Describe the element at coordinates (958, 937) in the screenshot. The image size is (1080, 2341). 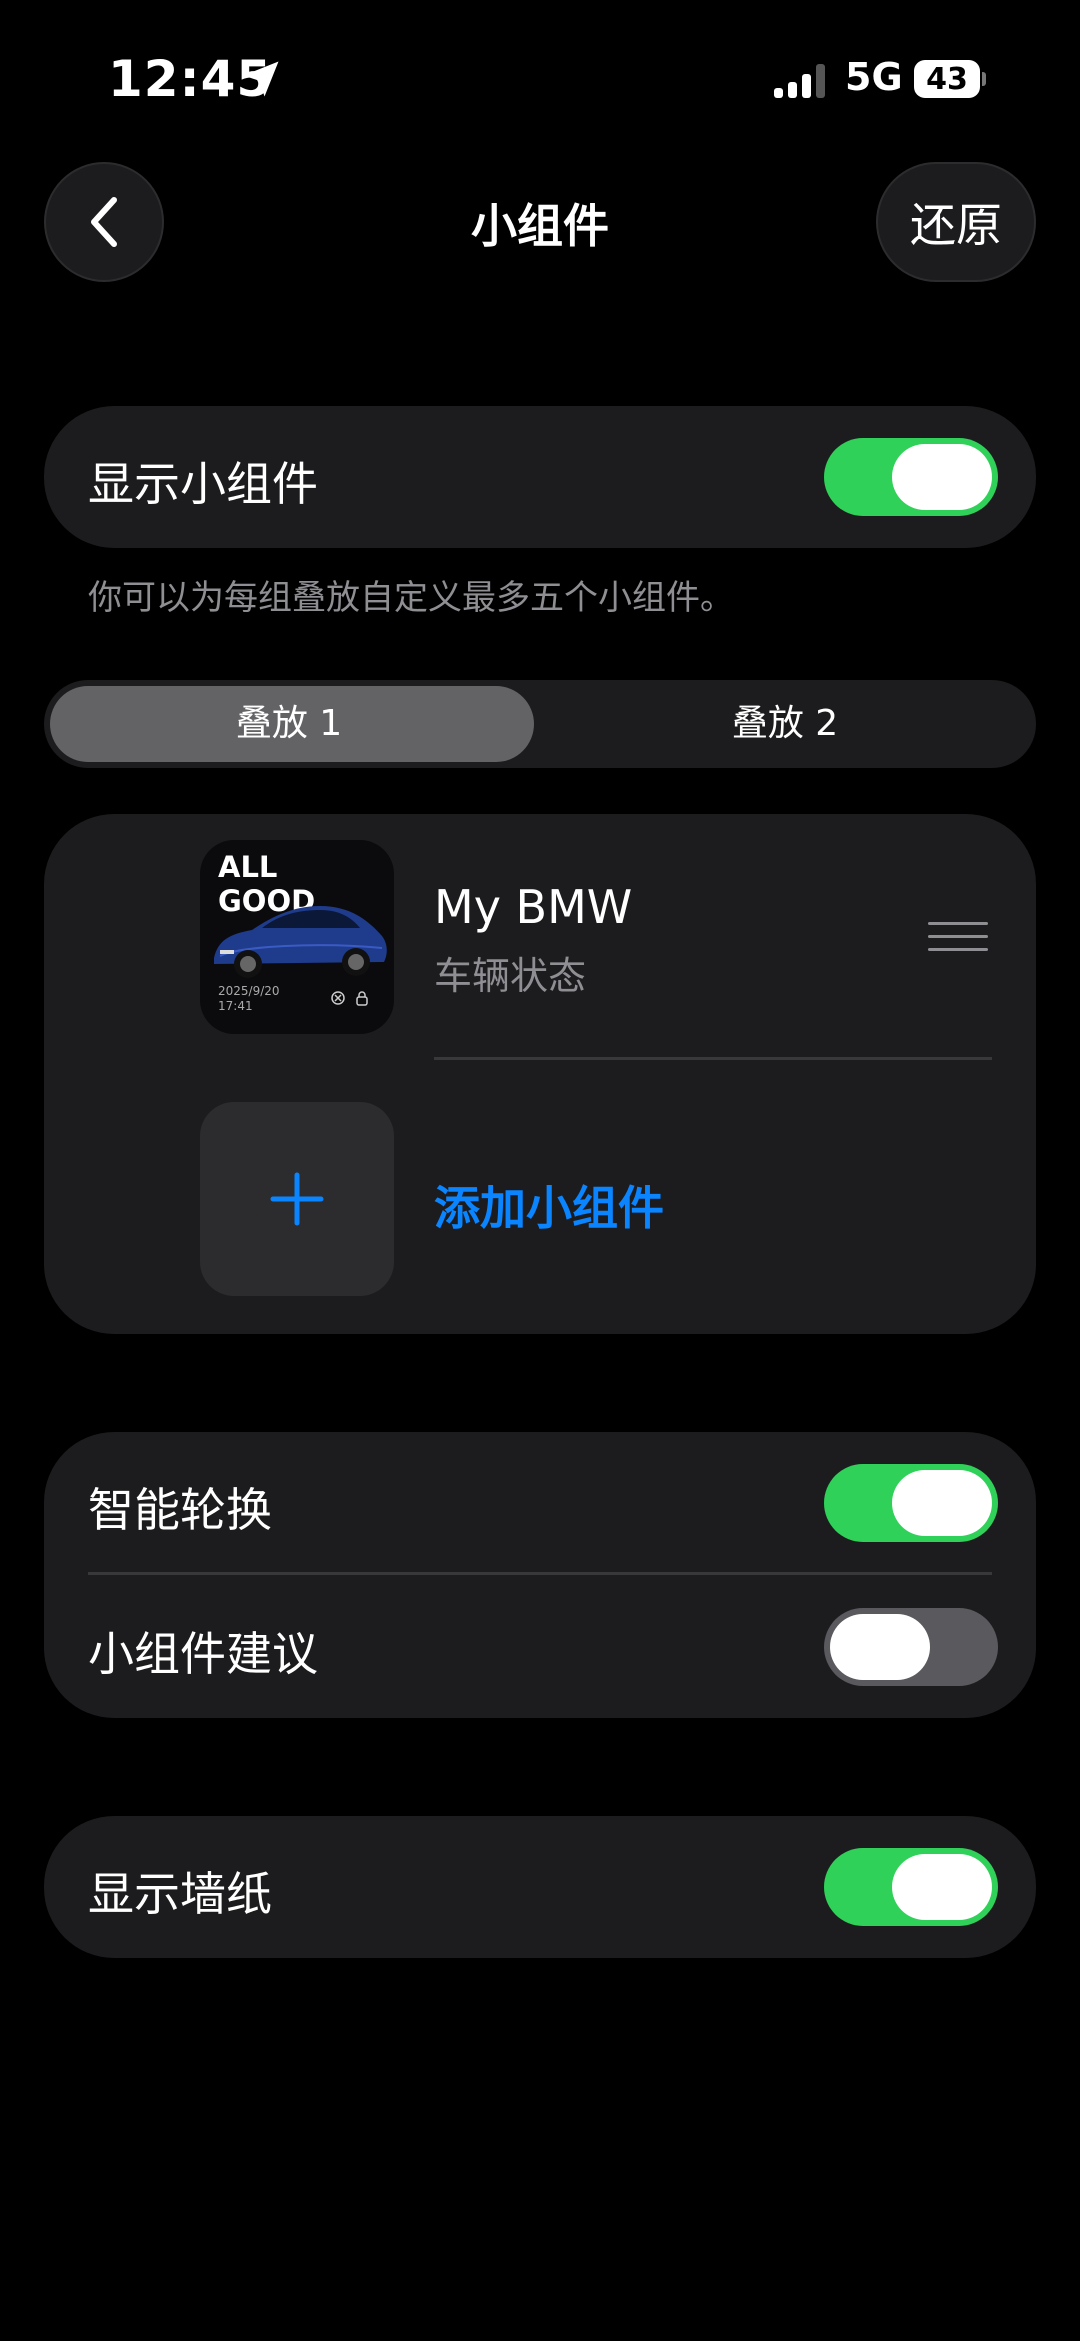
I see `drag-handle-icon` at that location.